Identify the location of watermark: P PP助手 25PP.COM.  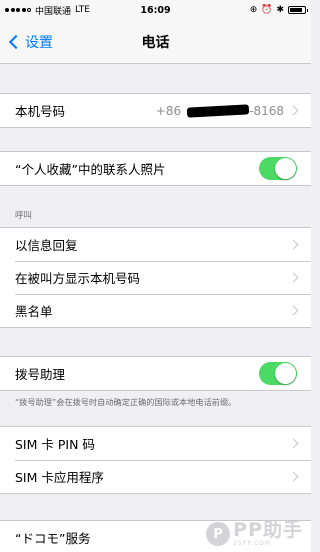
(254, 534).